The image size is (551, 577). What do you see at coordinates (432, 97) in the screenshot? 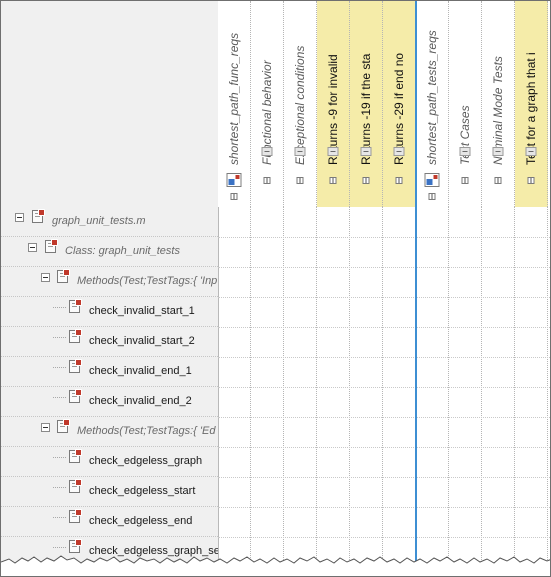
I see `column-header-label: shortest_path_tests_reqs` at bounding box center [432, 97].